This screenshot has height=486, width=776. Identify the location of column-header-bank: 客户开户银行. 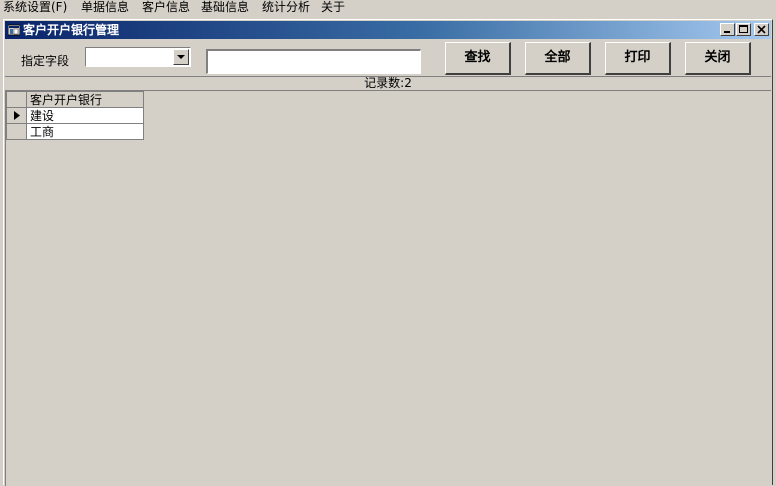
(85, 99).